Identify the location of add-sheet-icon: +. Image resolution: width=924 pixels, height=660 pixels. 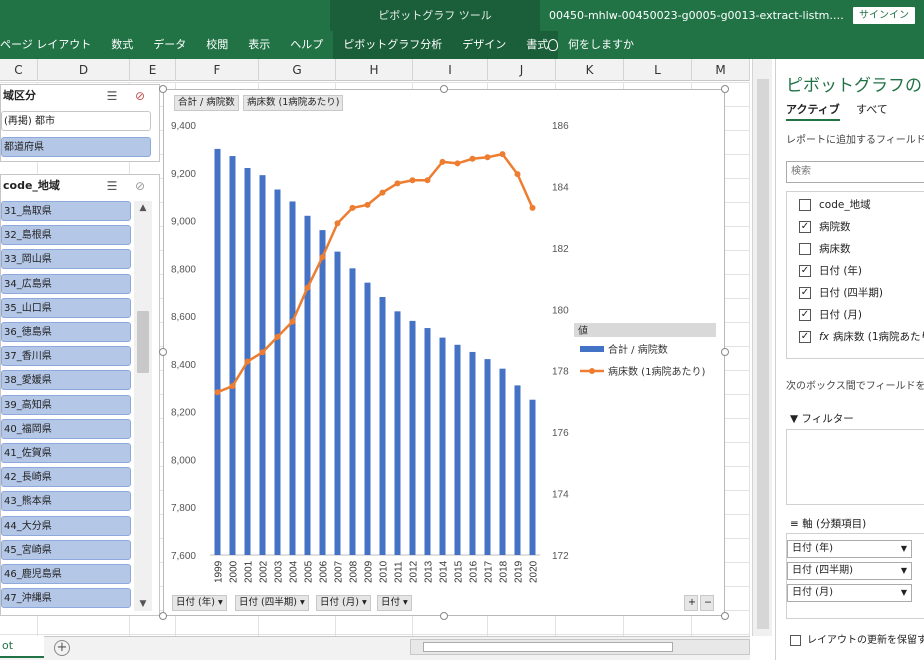
(62, 648).